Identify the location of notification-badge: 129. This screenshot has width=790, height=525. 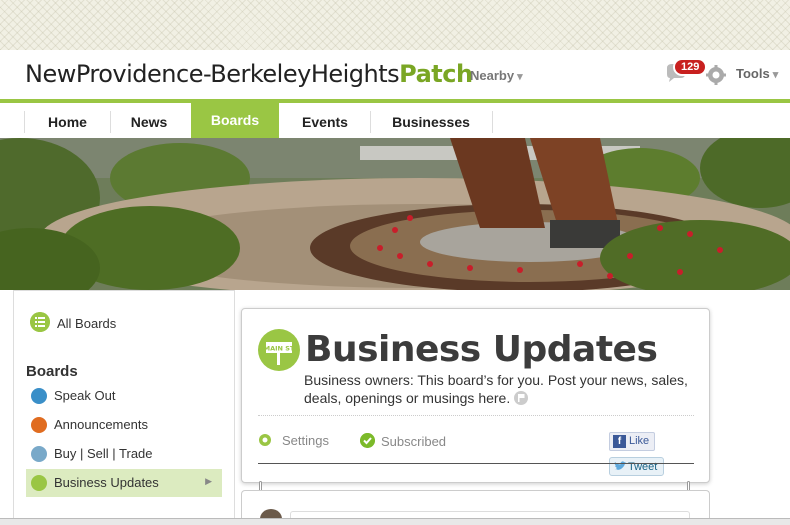
(690, 67).